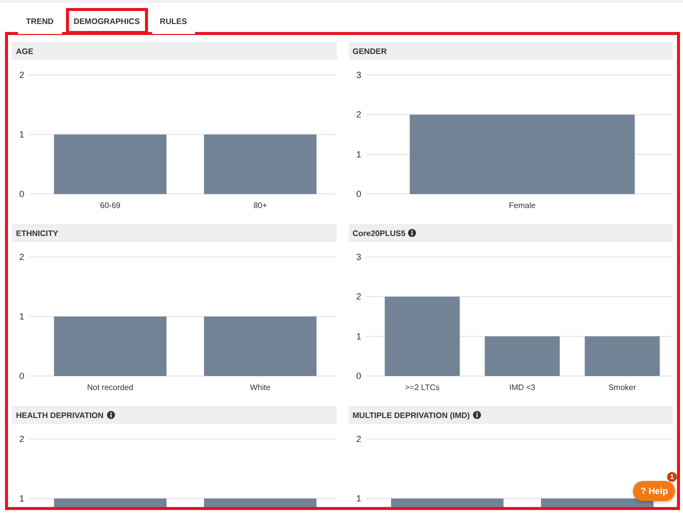 The width and height of the screenshot is (683, 515). What do you see at coordinates (622, 387) in the screenshot?
I see `category-label: Smoker` at bounding box center [622, 387].